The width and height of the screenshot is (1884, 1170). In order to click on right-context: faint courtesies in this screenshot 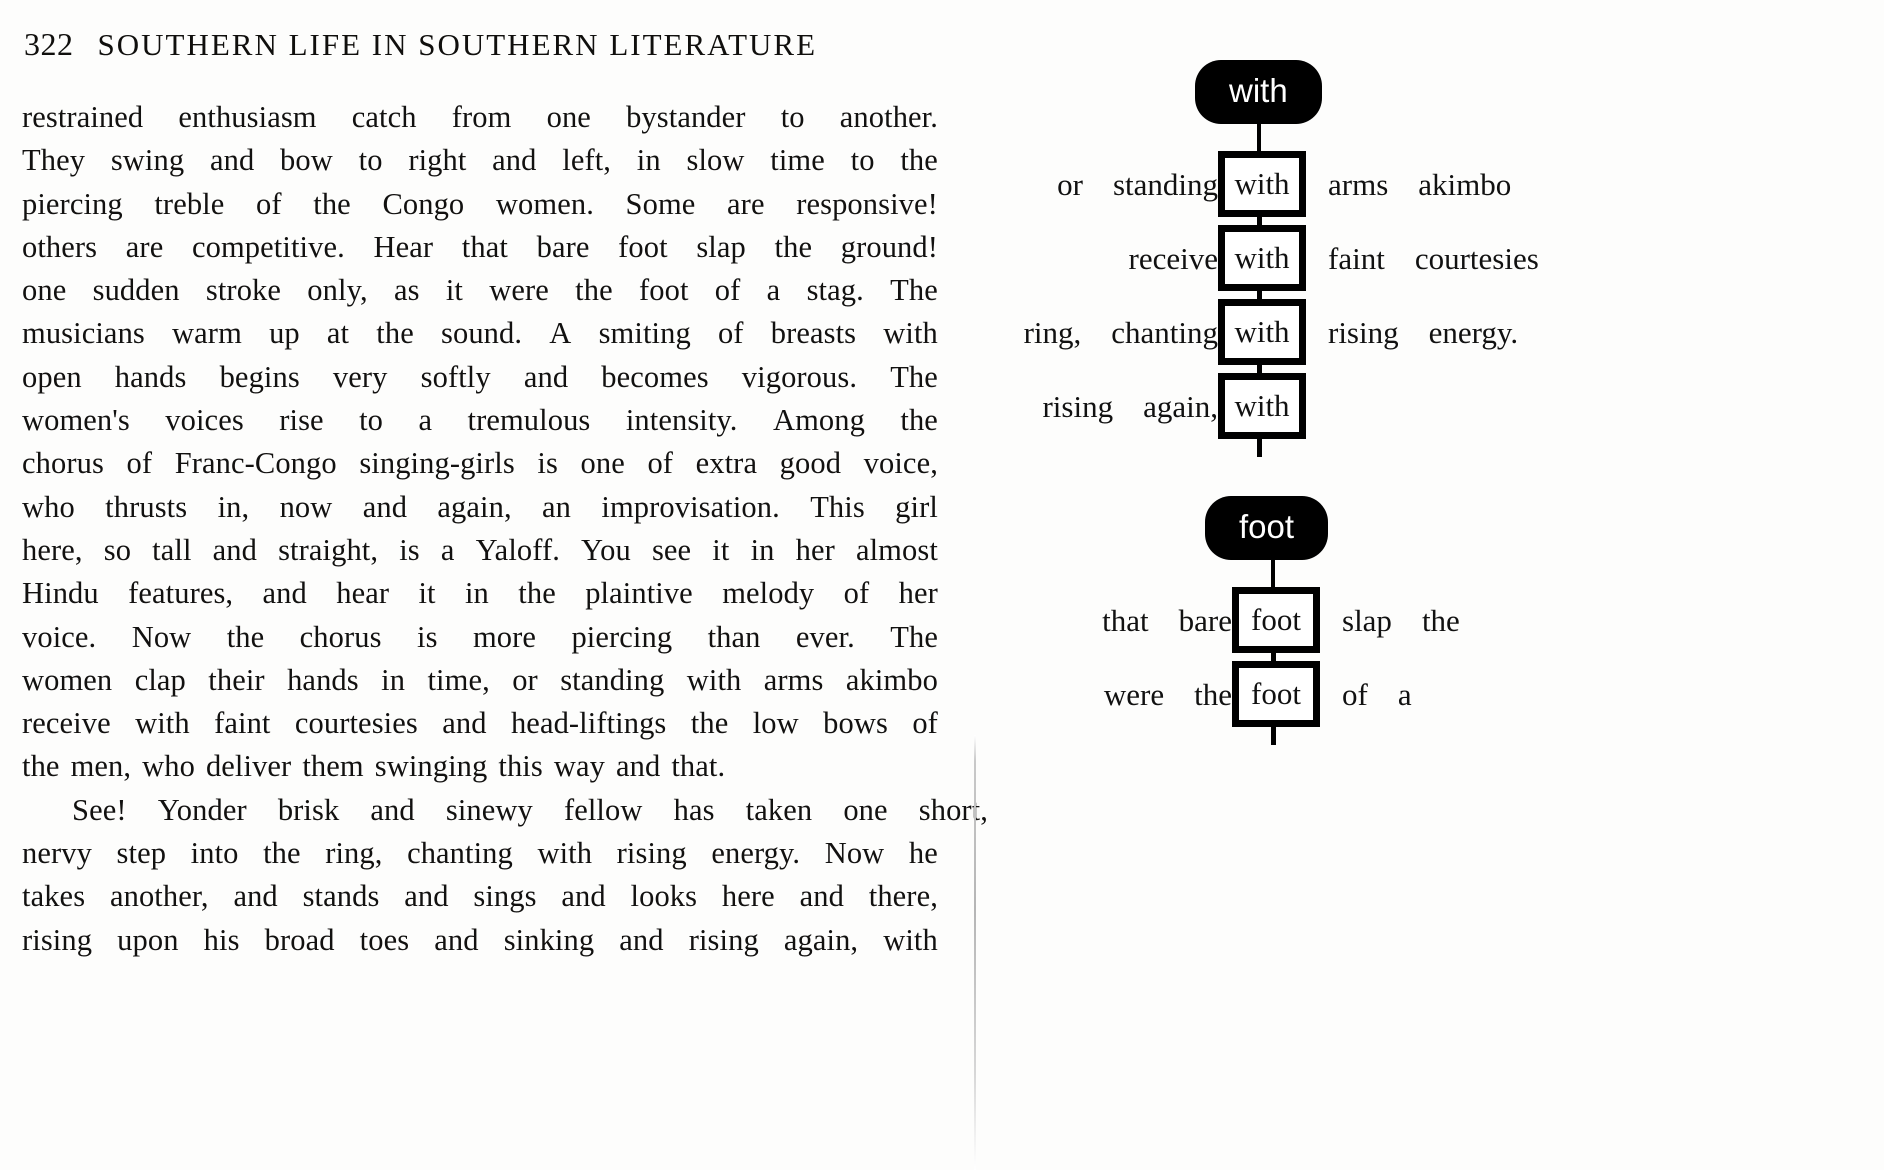, I will do `click(1448, 259)`.